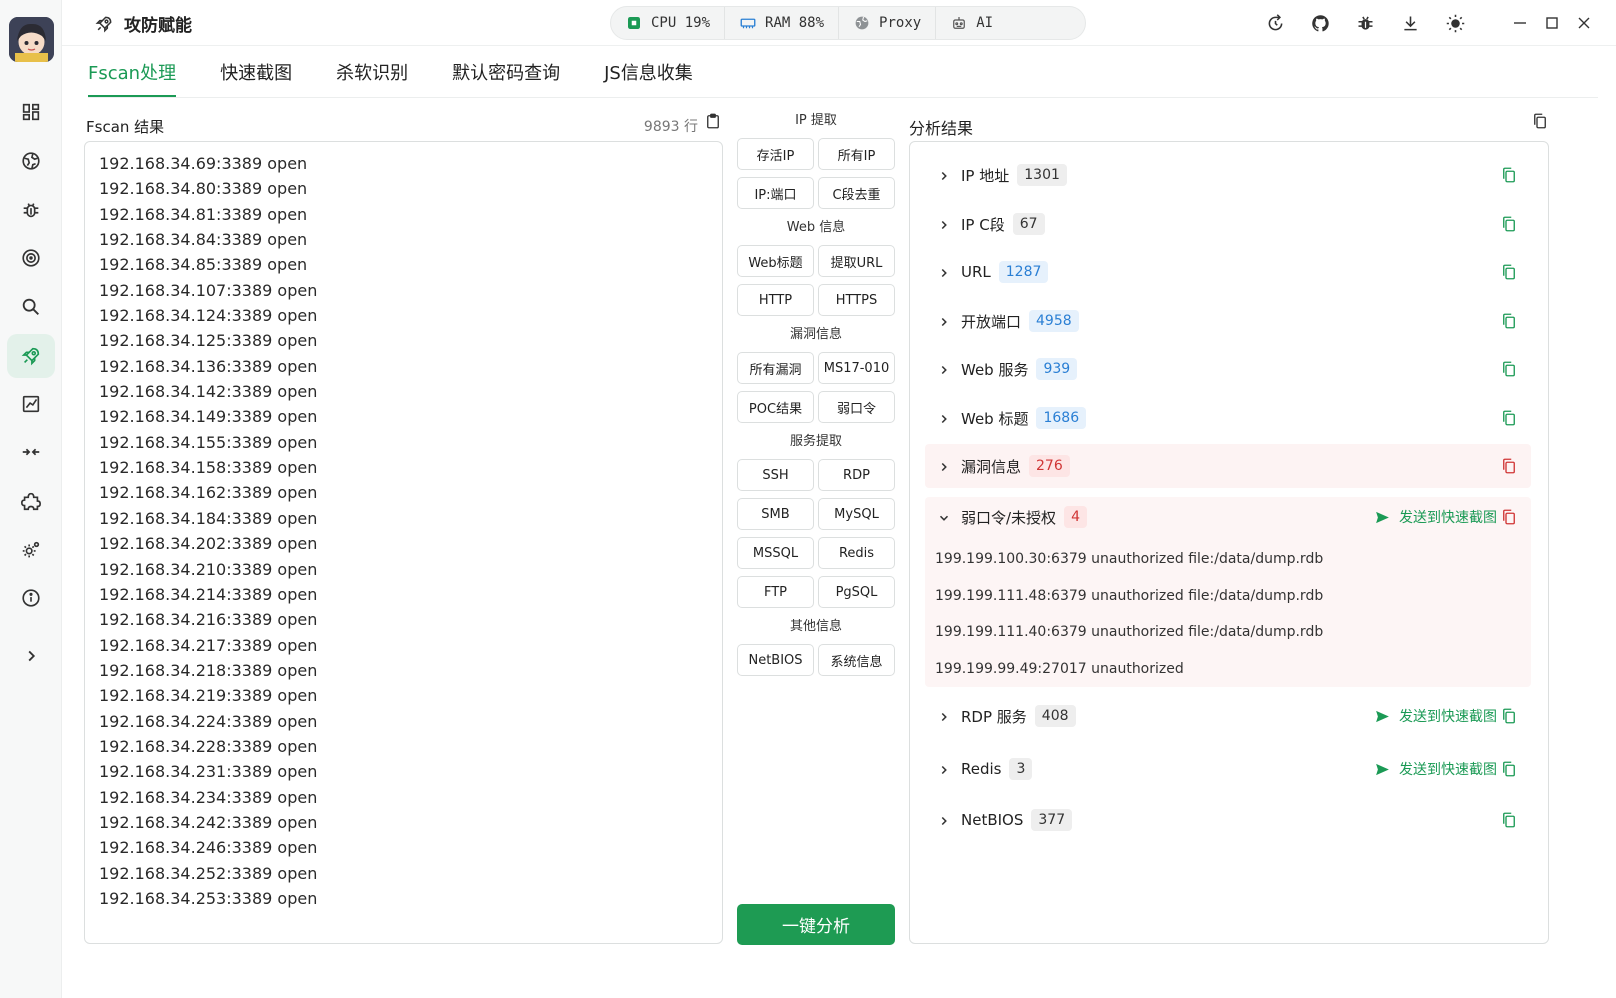 This screenshot has width=1616, height=998. Describe the element at coordinates (31, 258) in the screenshot. I see `nav-target-icon` at that location.